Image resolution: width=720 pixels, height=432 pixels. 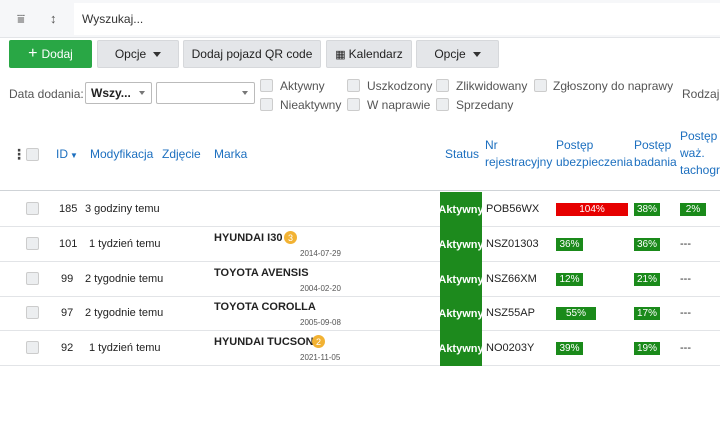 I want to click on tach-header-line1: Postęp, so click(x=699, y=136).